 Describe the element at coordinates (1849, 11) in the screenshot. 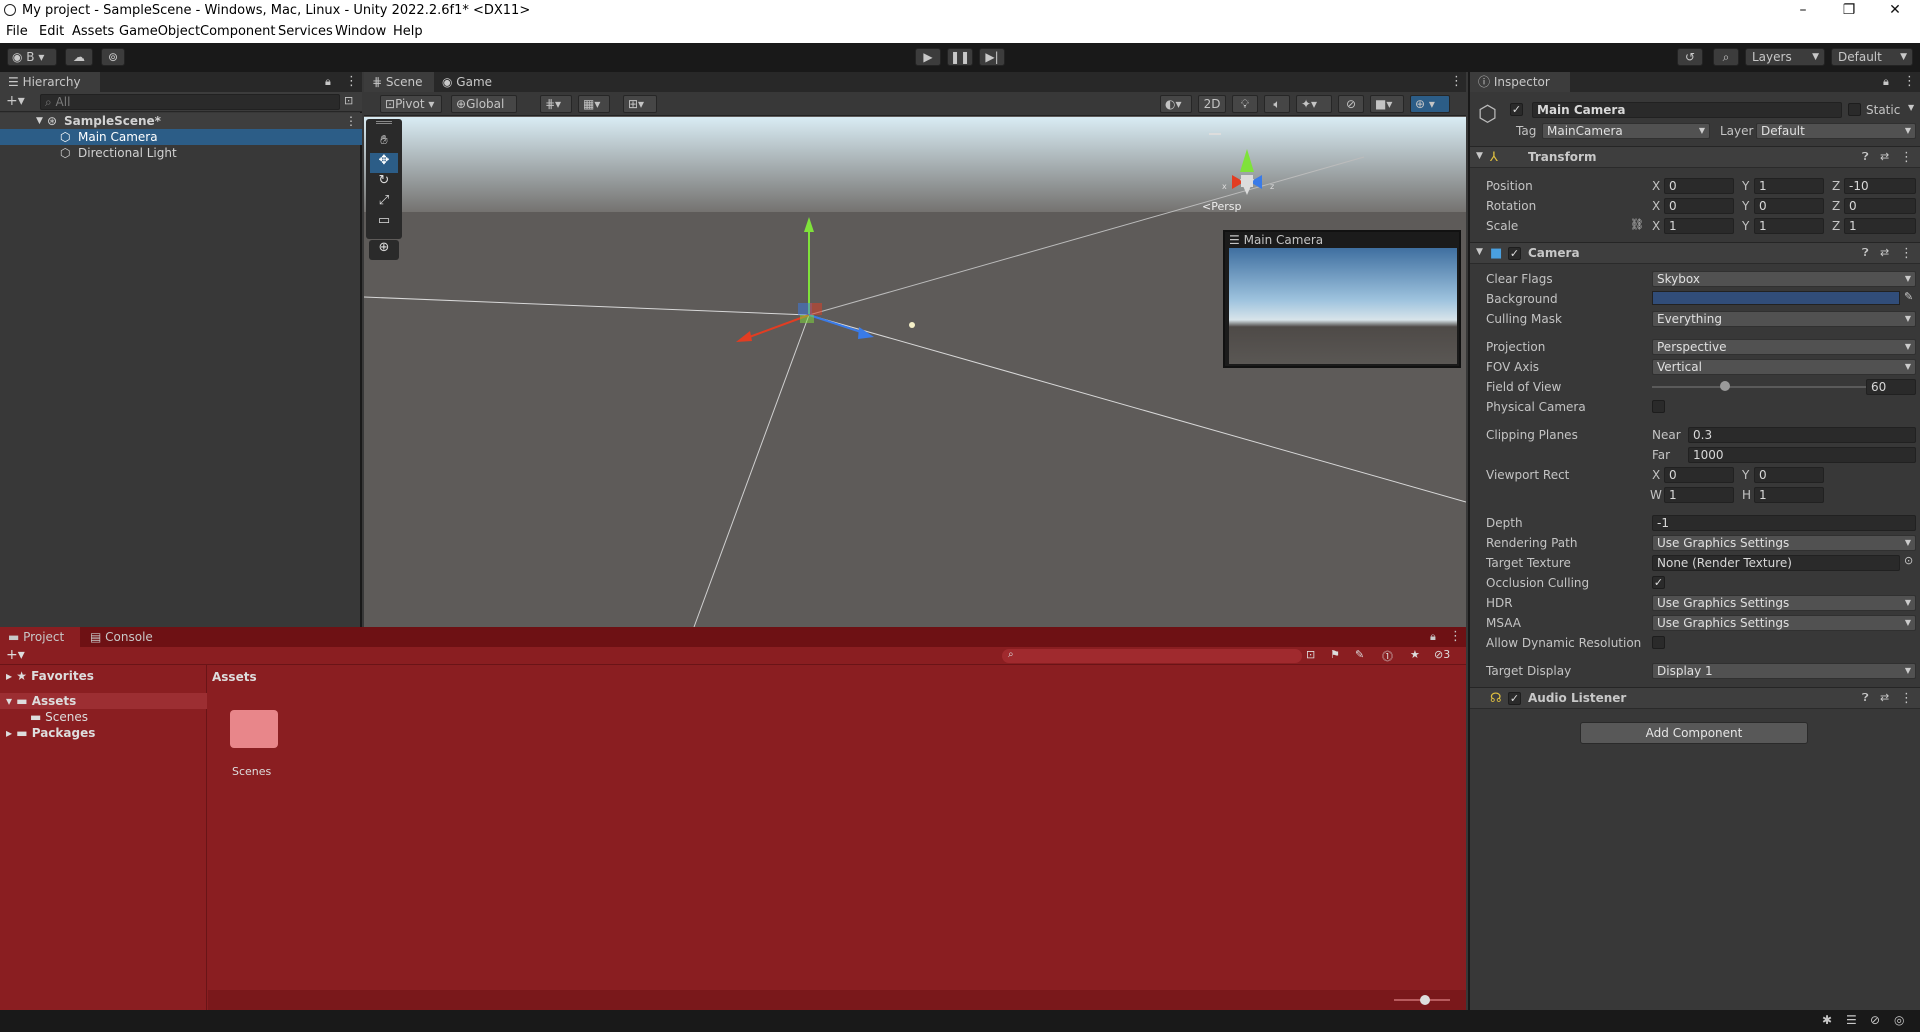

I see `maximize-button: ❐` at that location.